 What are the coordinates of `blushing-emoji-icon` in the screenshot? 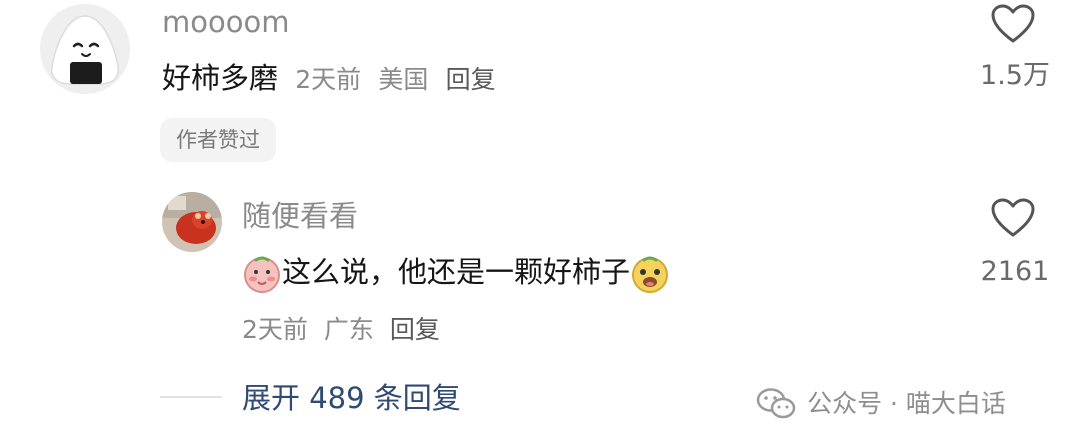 It's located at (262, 274).